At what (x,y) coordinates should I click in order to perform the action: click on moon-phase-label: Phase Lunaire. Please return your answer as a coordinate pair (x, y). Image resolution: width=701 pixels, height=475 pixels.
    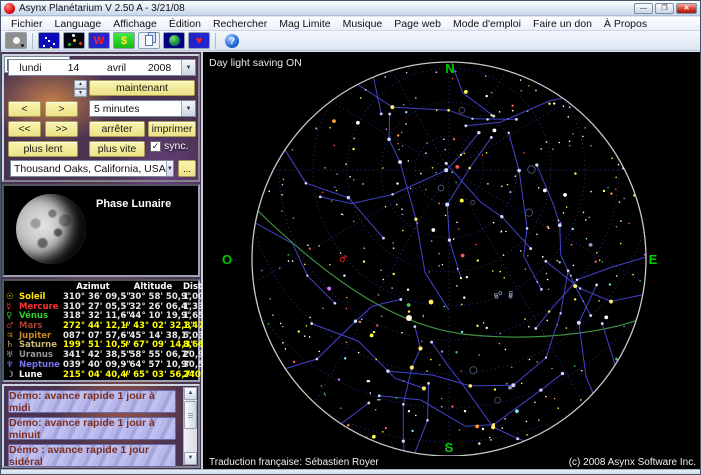
    Looking at the image, I should click on (134, 204).